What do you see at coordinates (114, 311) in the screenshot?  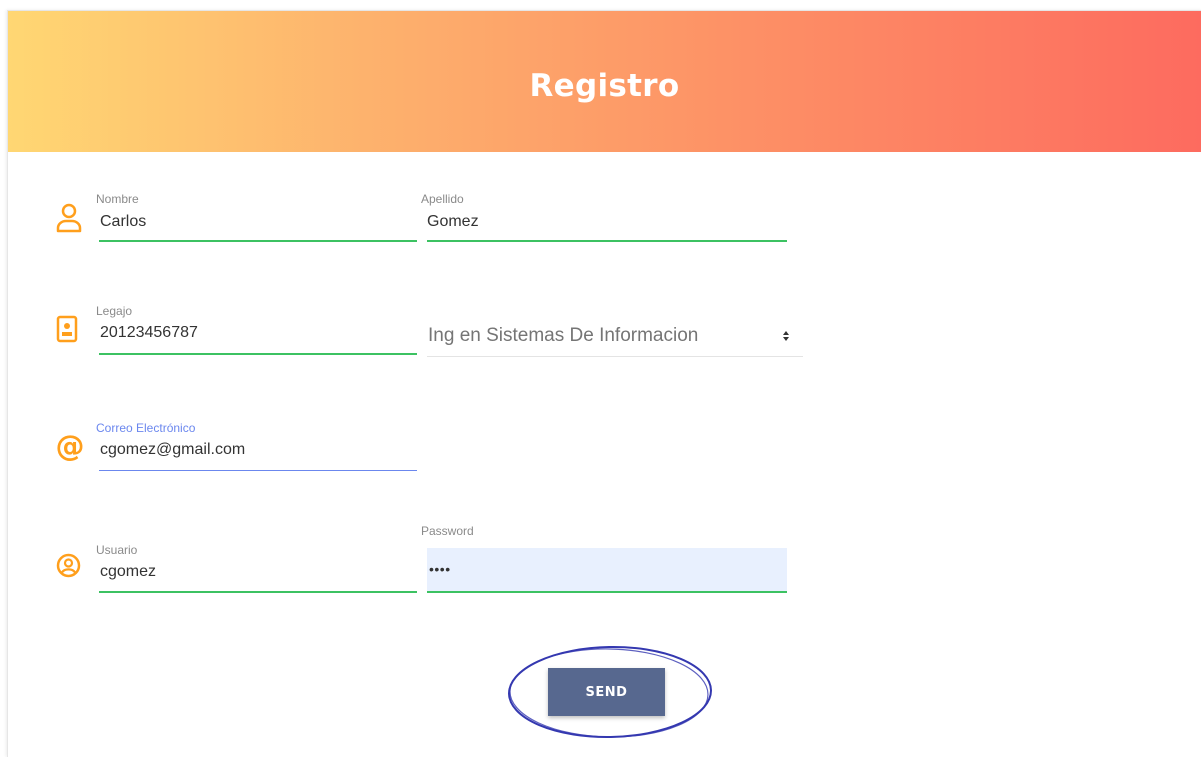 I see `legajo-label: Legajo` at bounding box center [114, 311].